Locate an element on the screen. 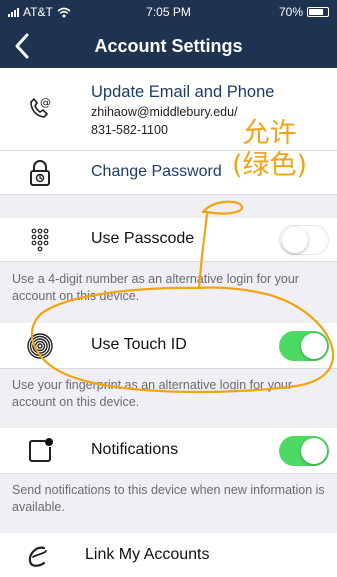 This screenshot has height=577, width=337. passcode-toggle is located at coordinates (304, 240).